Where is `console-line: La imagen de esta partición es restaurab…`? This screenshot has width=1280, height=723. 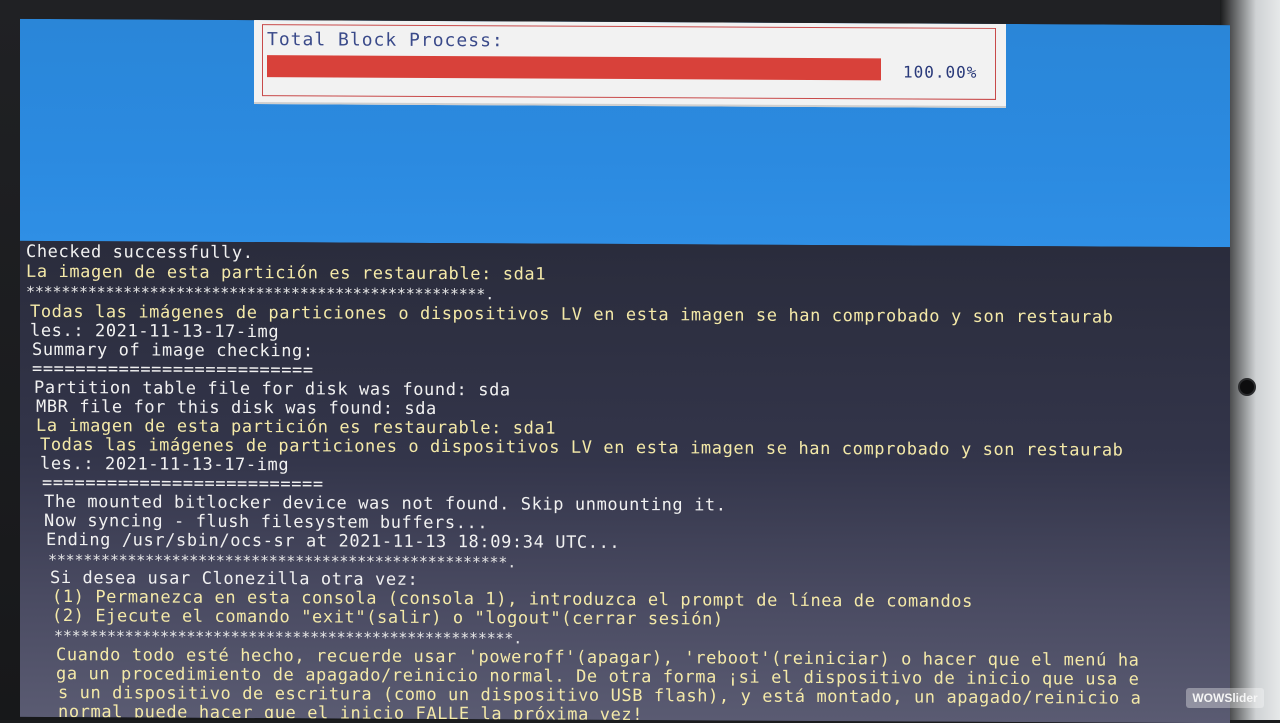
console-line: La imagen de esta partición es restaurab… is located at coordinates (286, 273).